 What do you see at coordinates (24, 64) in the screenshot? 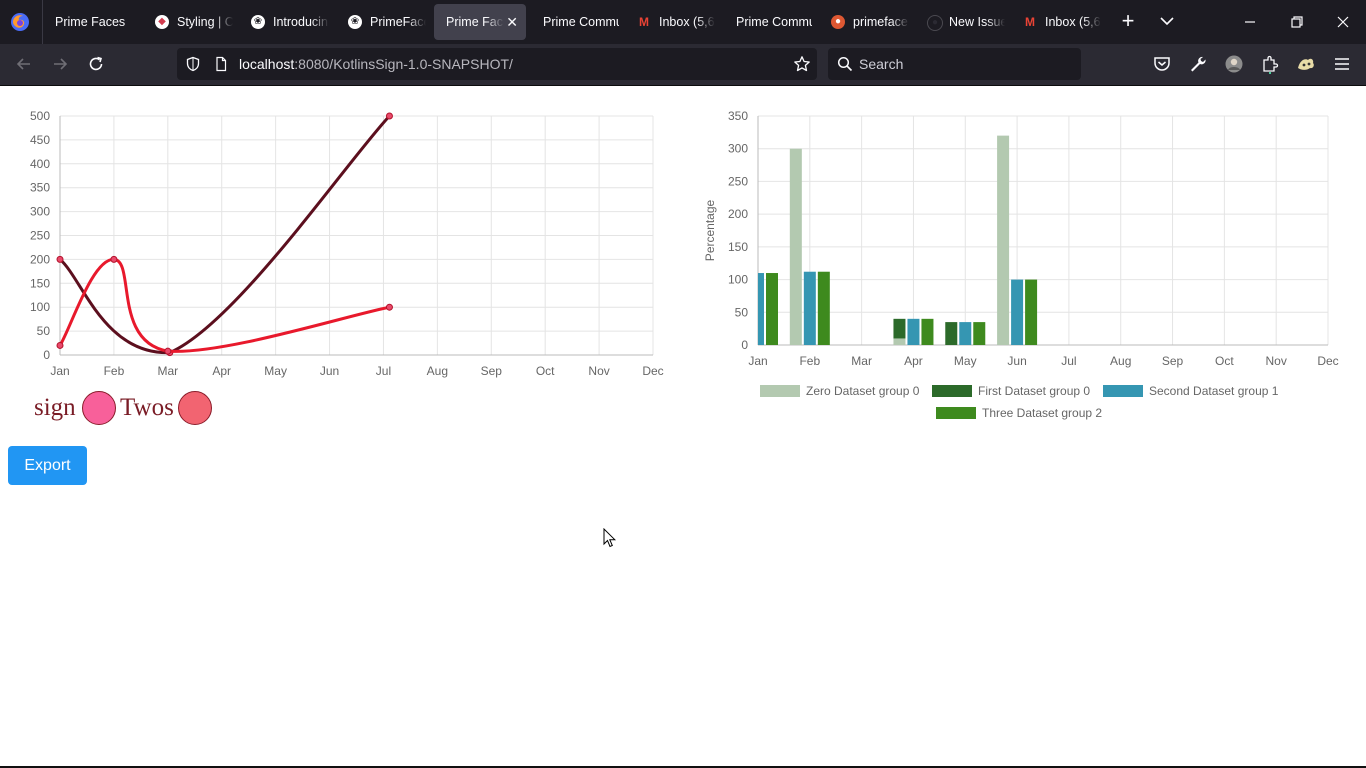
I see `back-icon` at bounding box center [24, 64].